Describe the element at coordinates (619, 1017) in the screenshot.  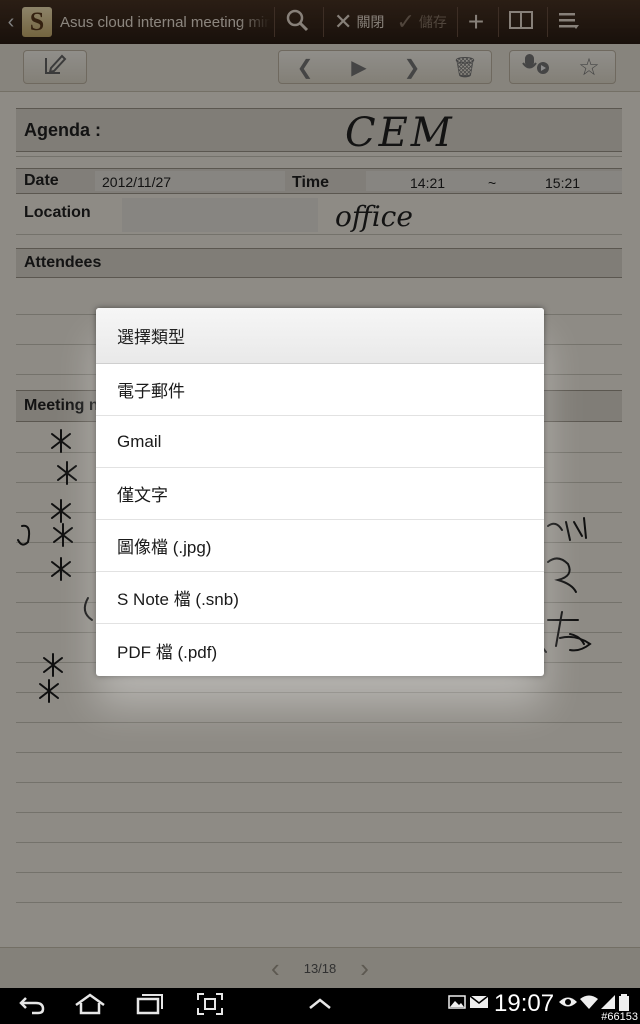
I see `watermark: #66153` at that location.